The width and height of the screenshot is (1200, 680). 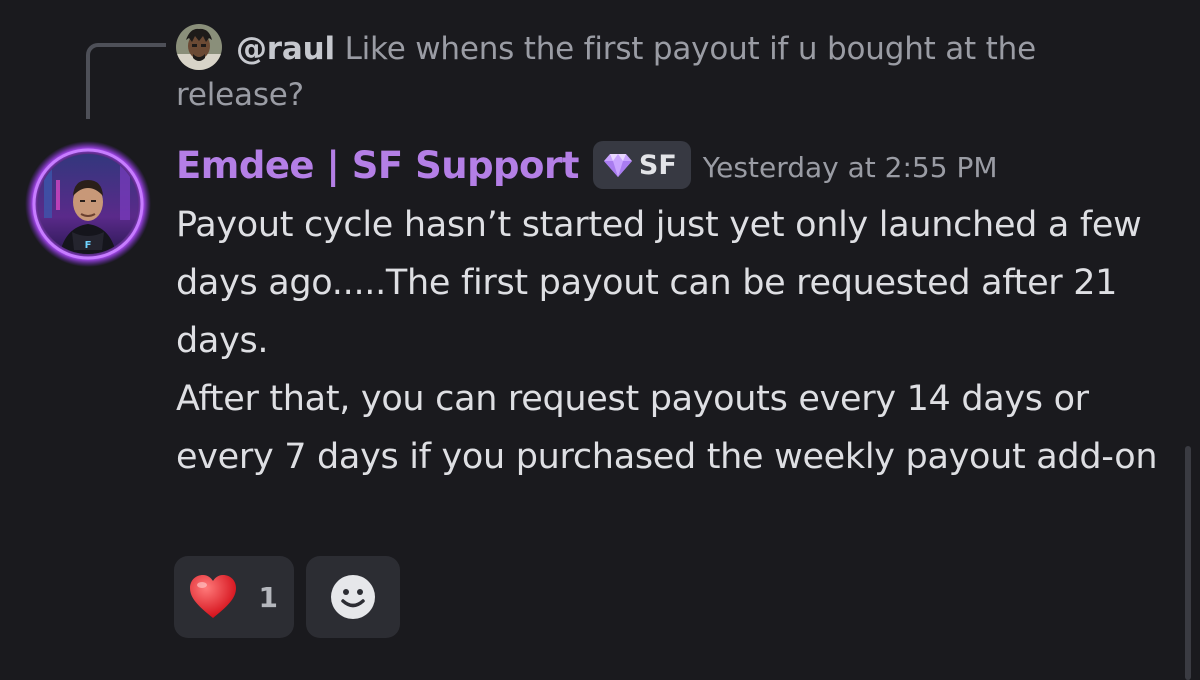 What do you see at coordinates (126, 81) in the screenshot?
I see `reply-connector` at bounding box center [126, 81].